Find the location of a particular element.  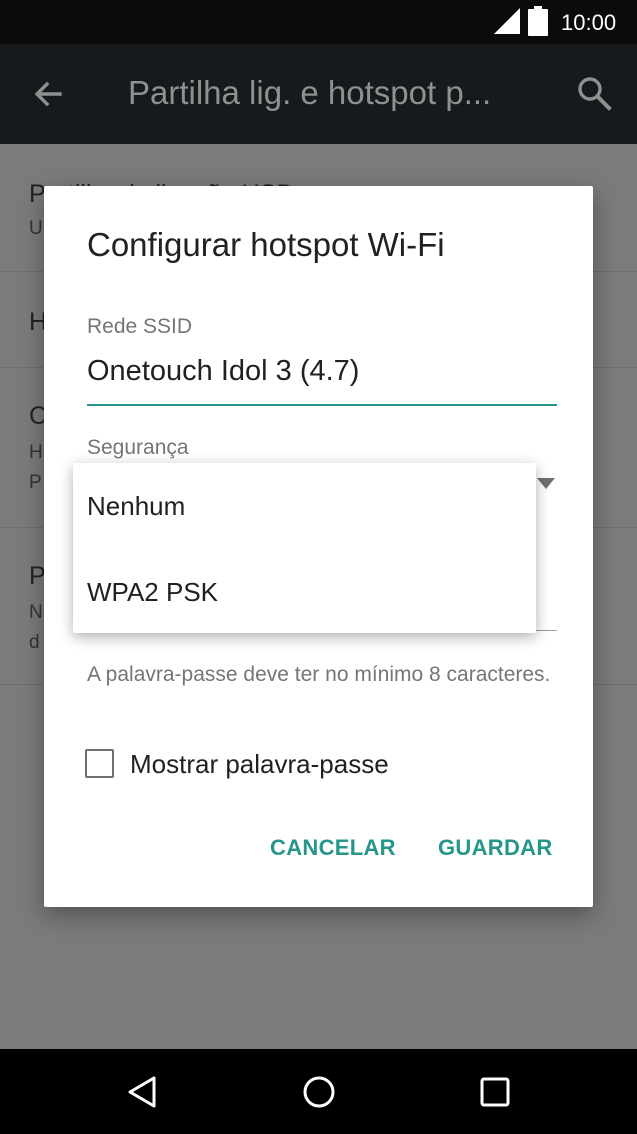

ssid-input-underline is located at coordinates (322, 405).